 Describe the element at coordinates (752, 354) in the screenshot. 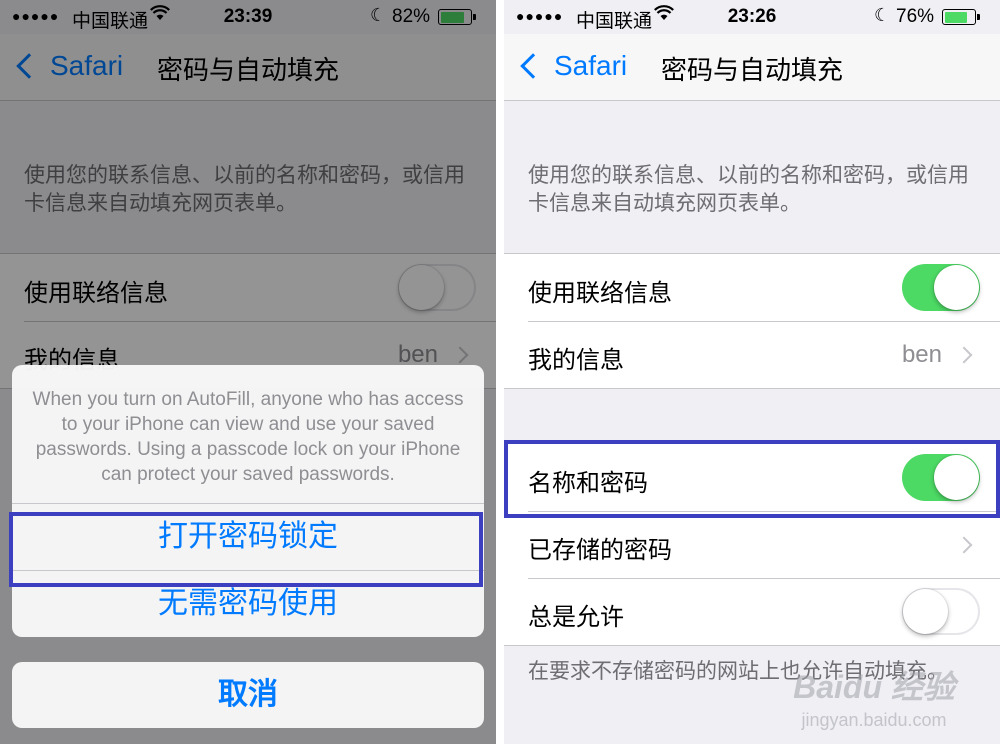

I see `setting-row-my-info: 我的信息 ben` at that location.